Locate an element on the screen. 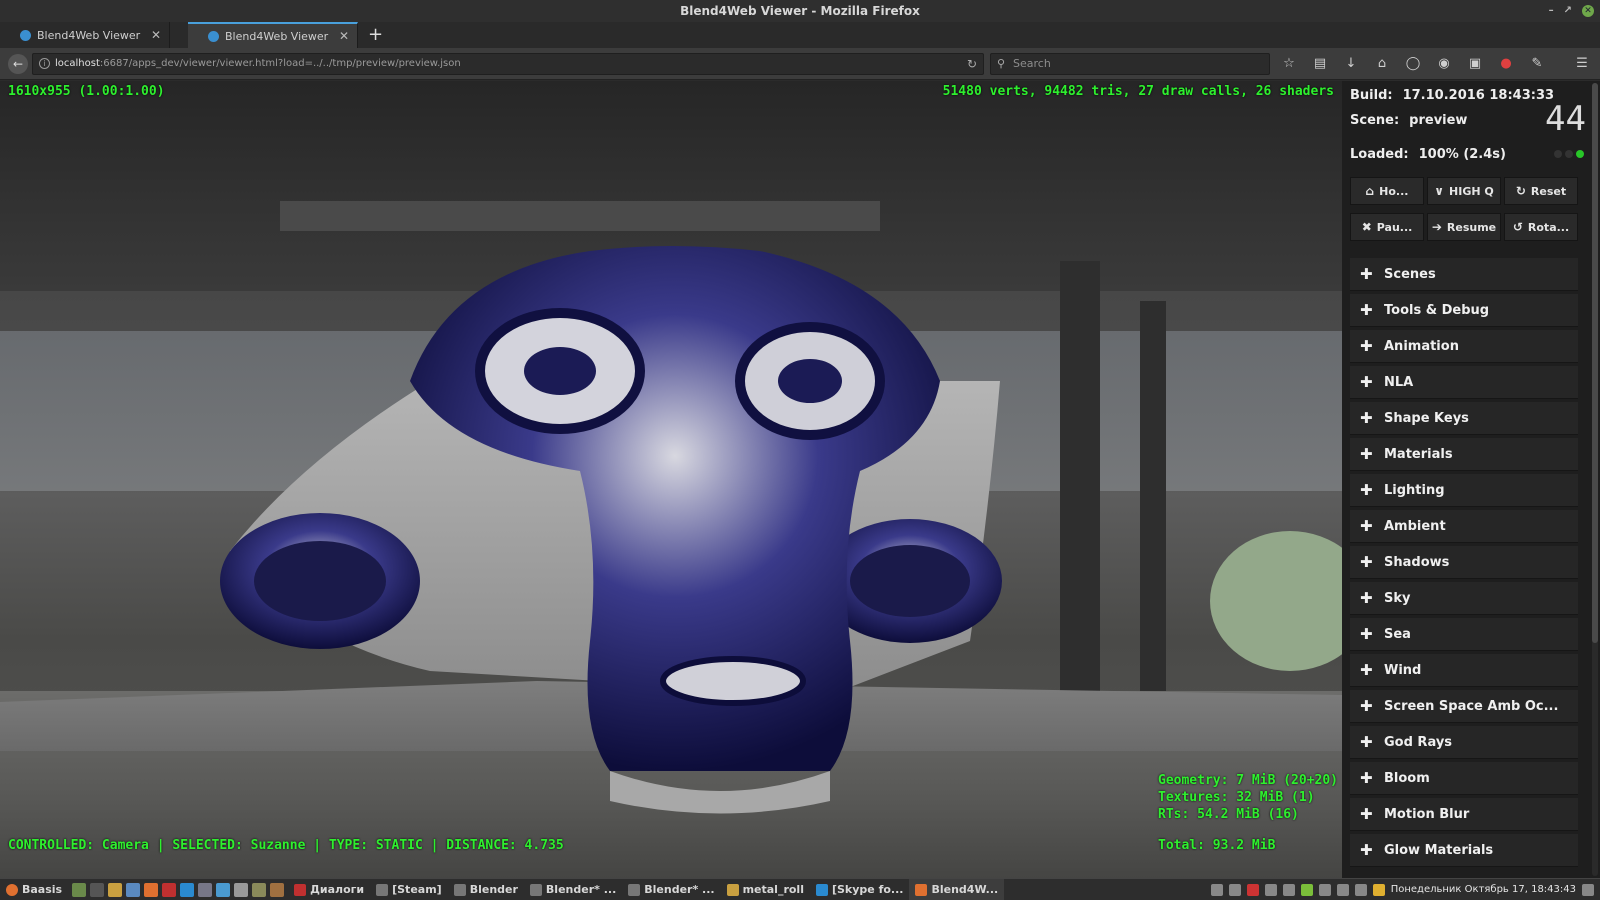 The height and width of the screenshot is (900, 1600). loaded-label: Loaded: is located at coordinates (1379, 154).